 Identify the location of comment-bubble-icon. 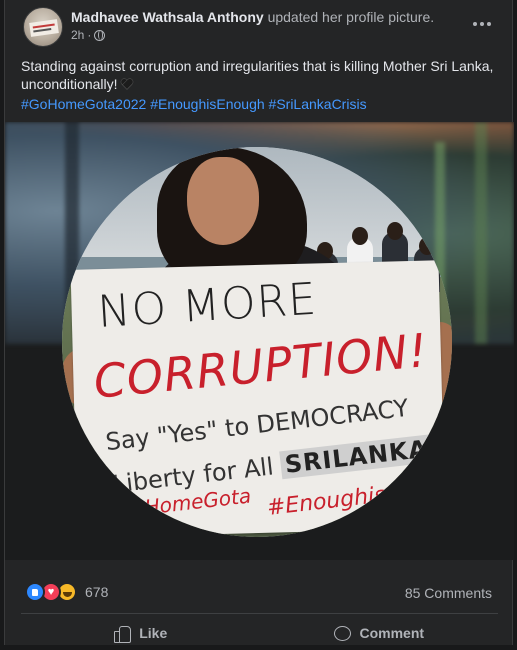
(342, 633).